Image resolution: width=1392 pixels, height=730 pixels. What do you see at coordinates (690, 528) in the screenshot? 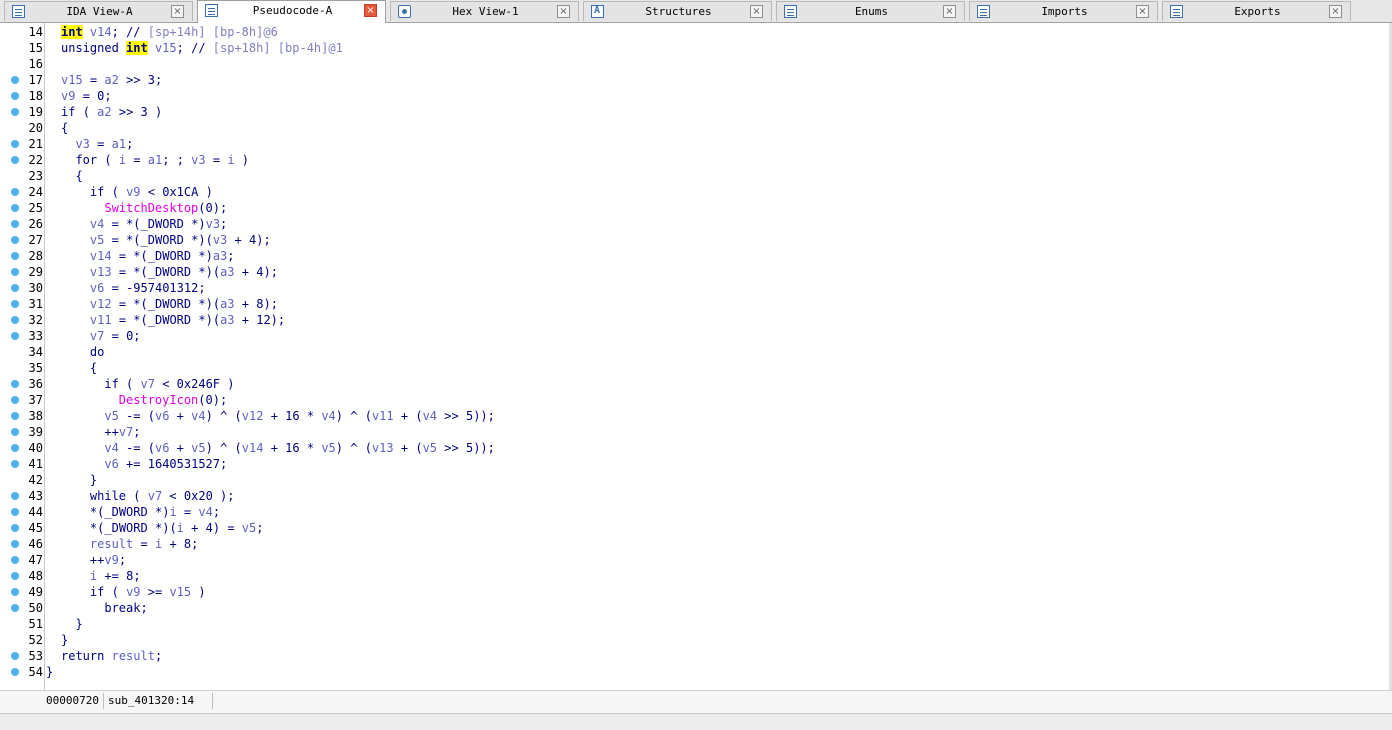
I see `code-line: 45 *(_DWORD *)(i + 4) = v5;` at bounding box center [690, 528].